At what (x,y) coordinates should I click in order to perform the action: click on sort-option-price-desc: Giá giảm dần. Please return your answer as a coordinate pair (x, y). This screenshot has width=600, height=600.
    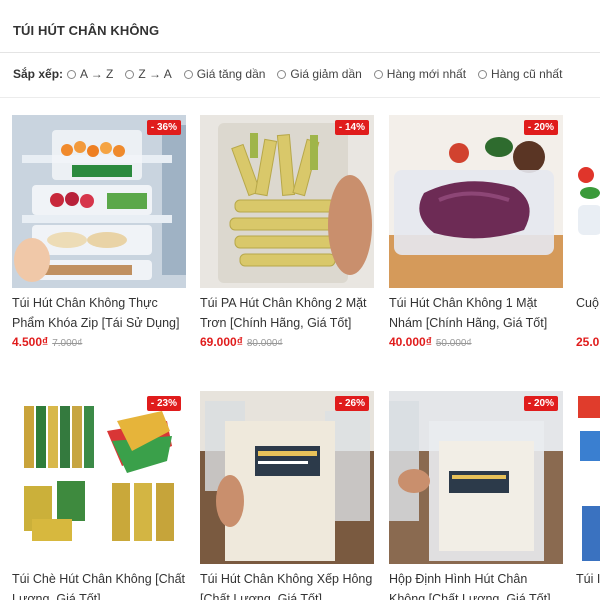
    Looking at the image, I should click on (319, 74).